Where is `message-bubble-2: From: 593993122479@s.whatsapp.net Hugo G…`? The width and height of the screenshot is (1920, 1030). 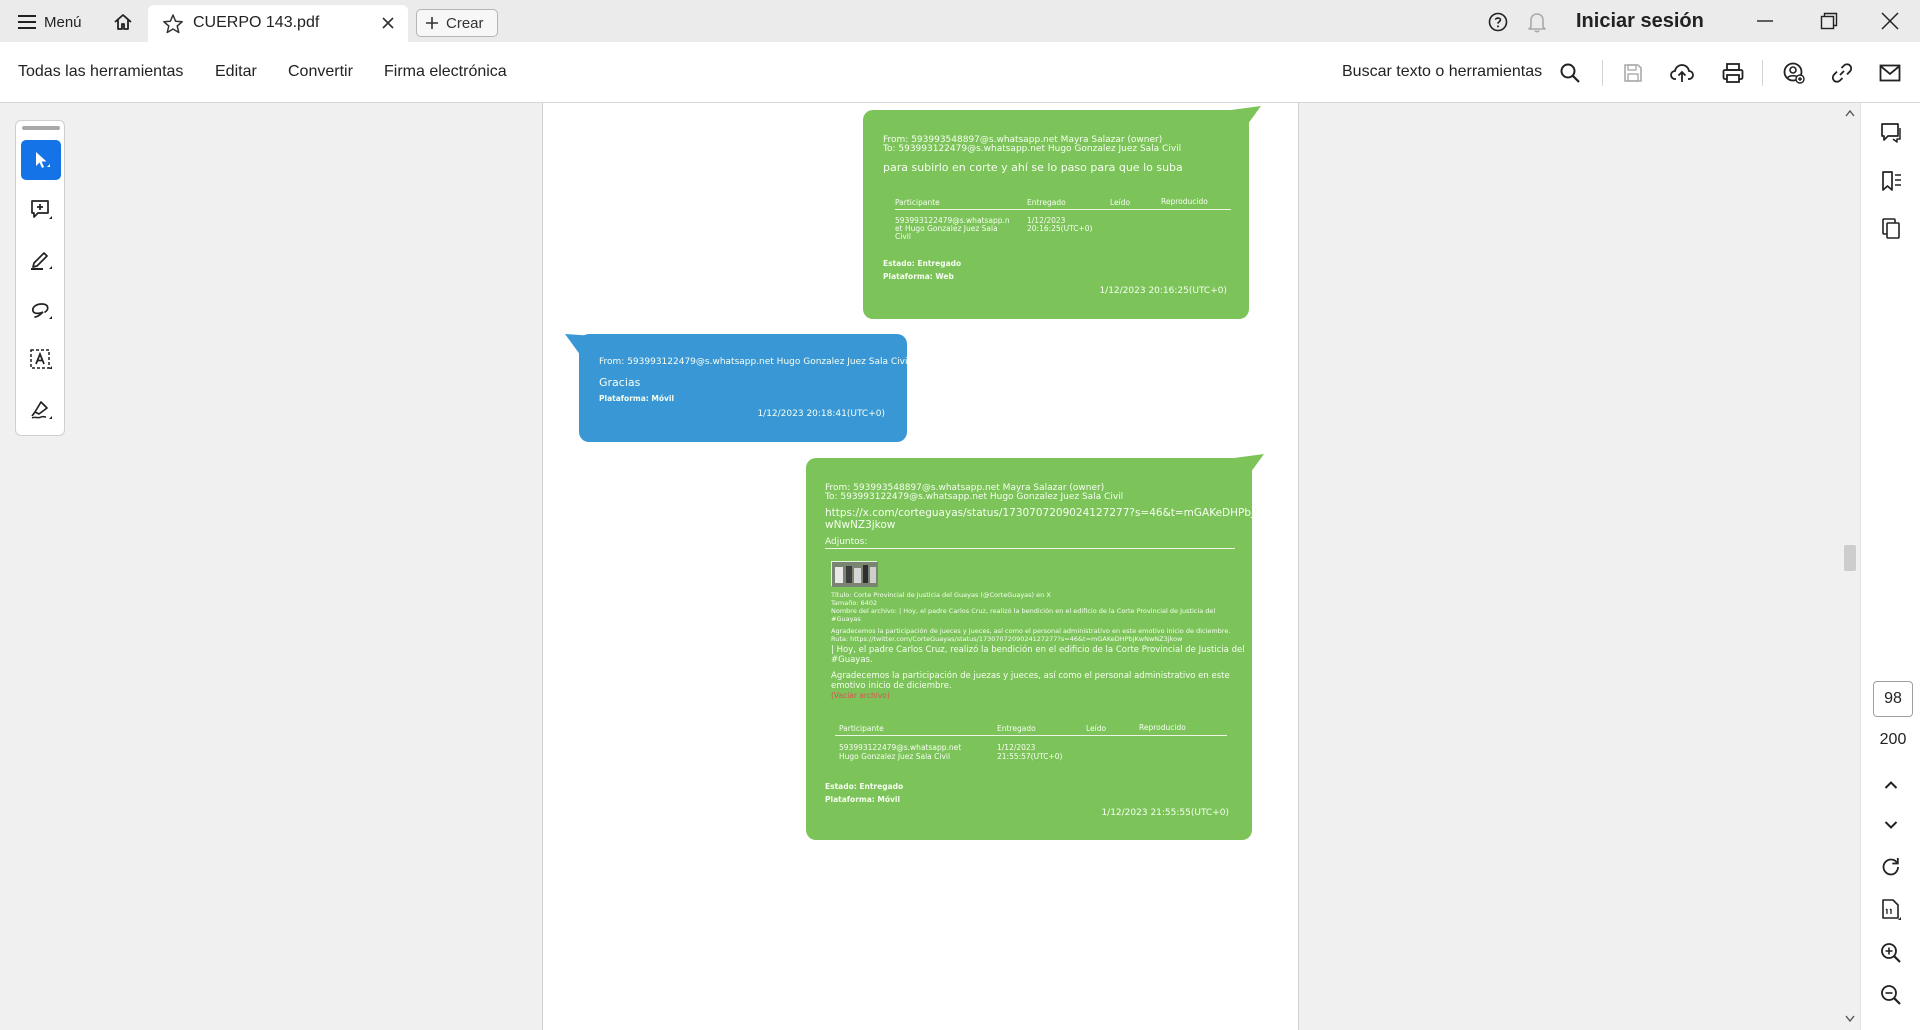 message-bubble-2: From: 593993122479@s.whatsapp.net Hugo G… is located at coordinates (737, 388).